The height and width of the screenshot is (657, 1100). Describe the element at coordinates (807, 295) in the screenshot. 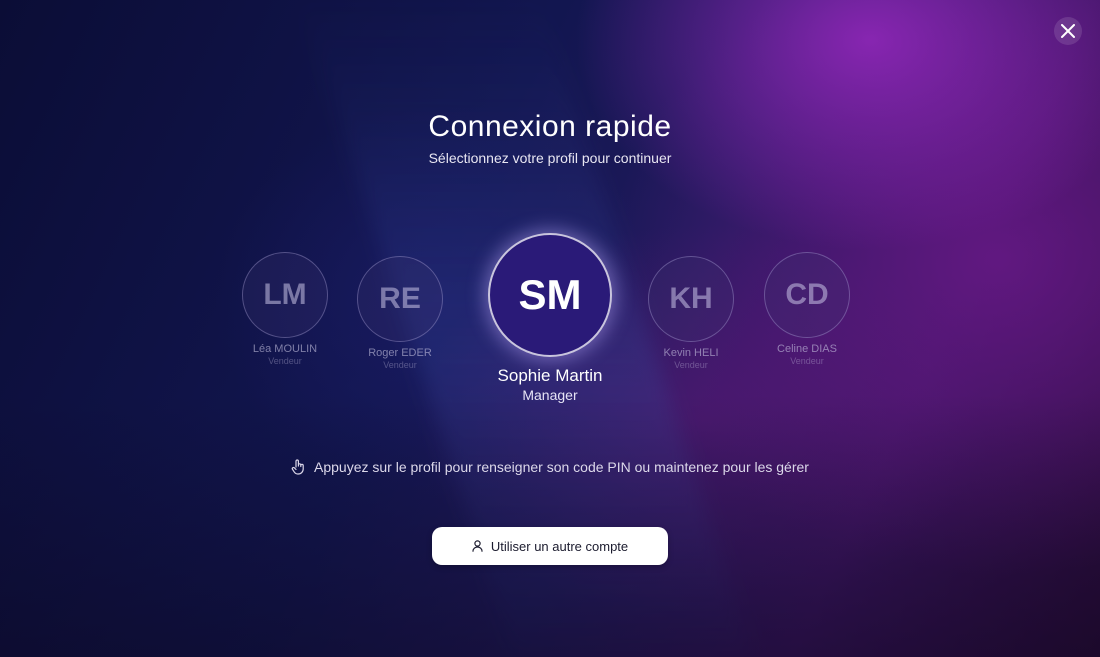

I see `avatar: CD` at that location.